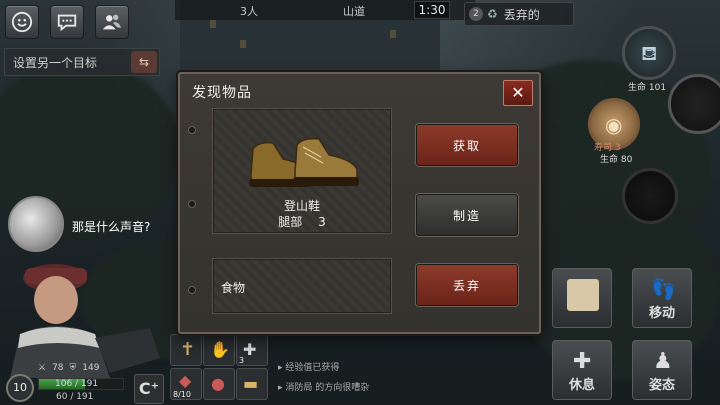 This screenshot has width=720, height=405. I want to click on chat-button, so click(67, 22).